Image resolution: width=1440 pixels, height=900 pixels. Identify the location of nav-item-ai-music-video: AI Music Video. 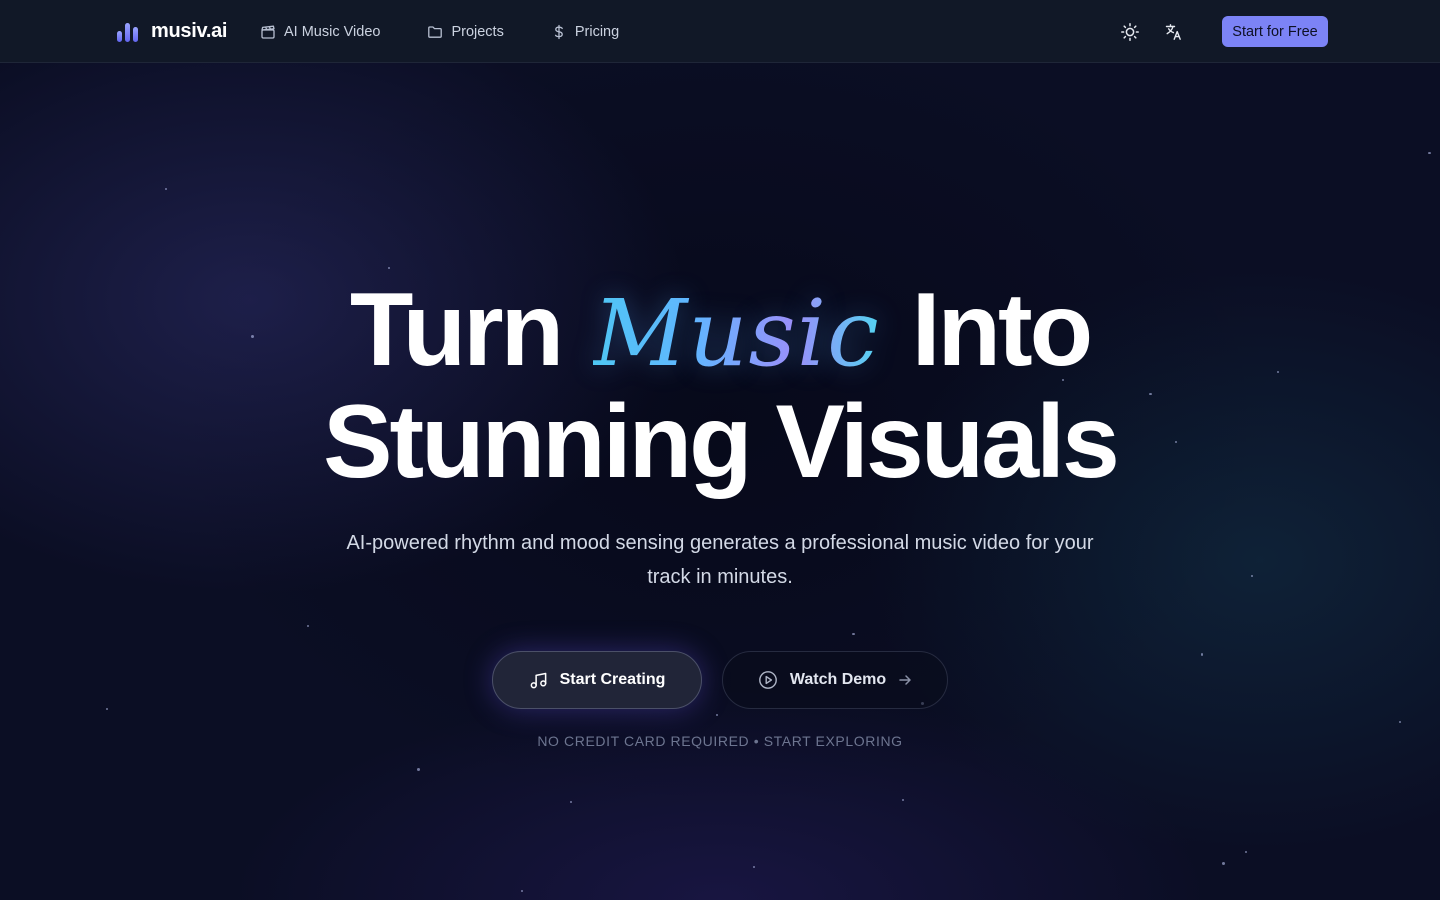
(320, 32).